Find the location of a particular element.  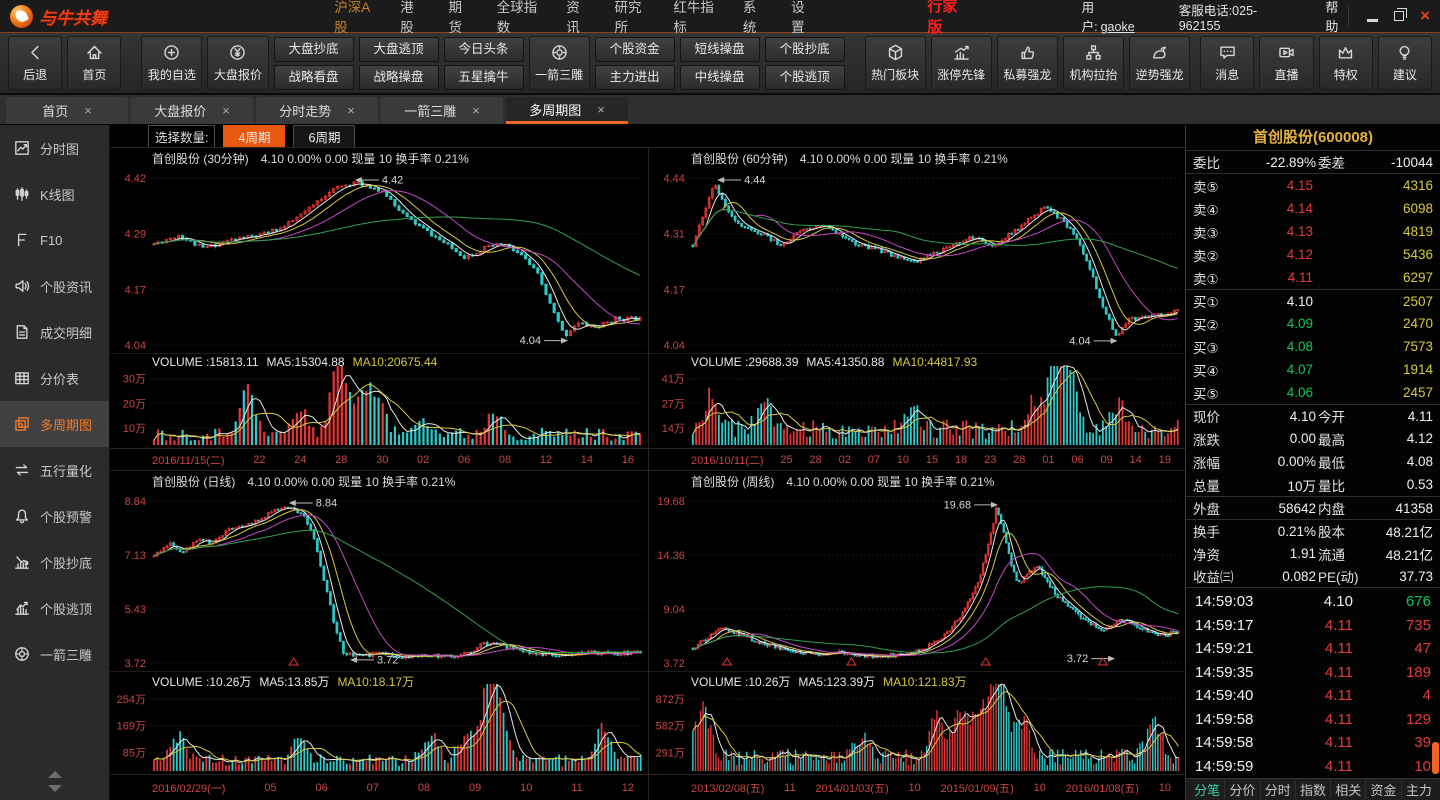

price-chart: 19.68 14.36 9.04 3.72 19.68 3.72 is located at coordinates (917, 581).